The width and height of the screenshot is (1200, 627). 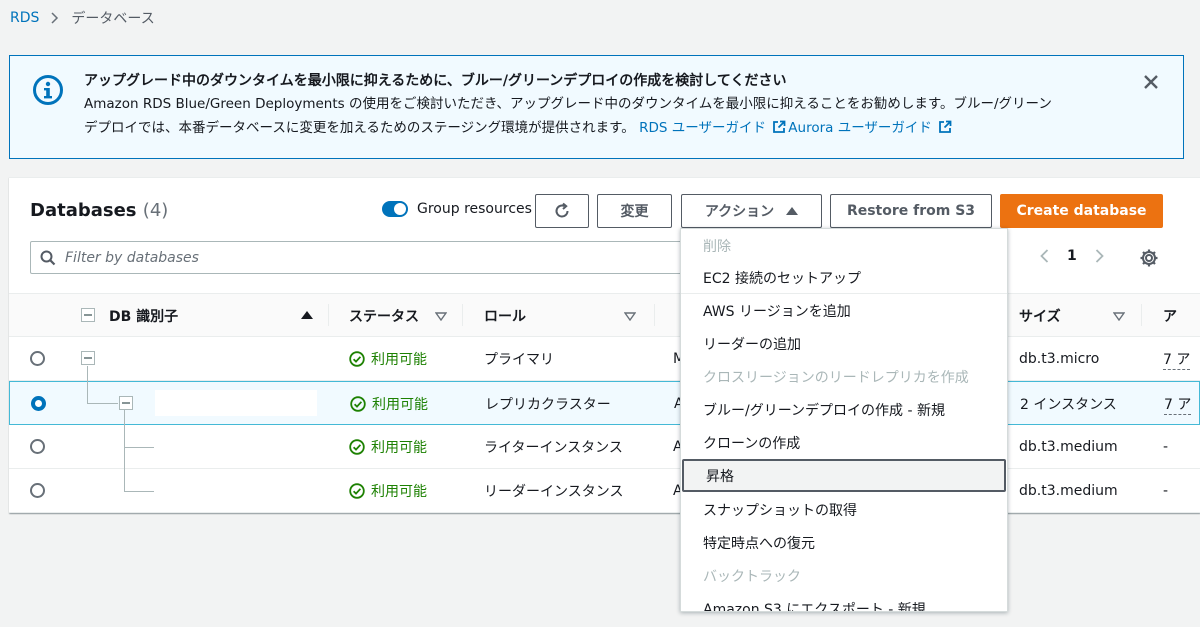 I want to click on role-cell: プライマリ, so click(x=519, y=360).